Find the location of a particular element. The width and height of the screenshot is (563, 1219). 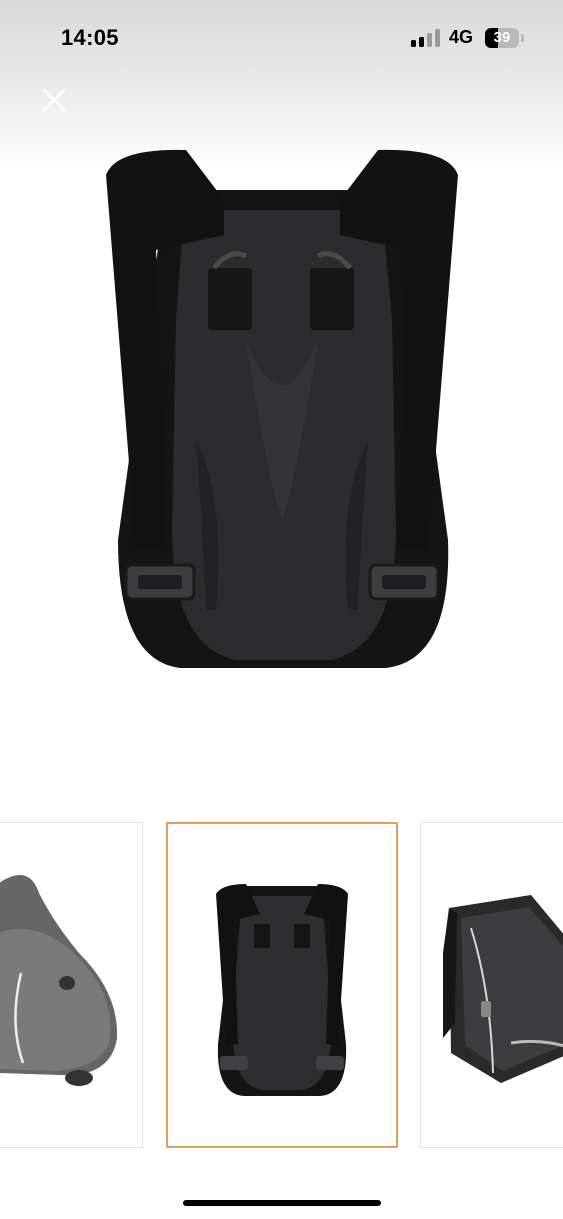

cellular-signal-icon is located at coordinates (426, 38).